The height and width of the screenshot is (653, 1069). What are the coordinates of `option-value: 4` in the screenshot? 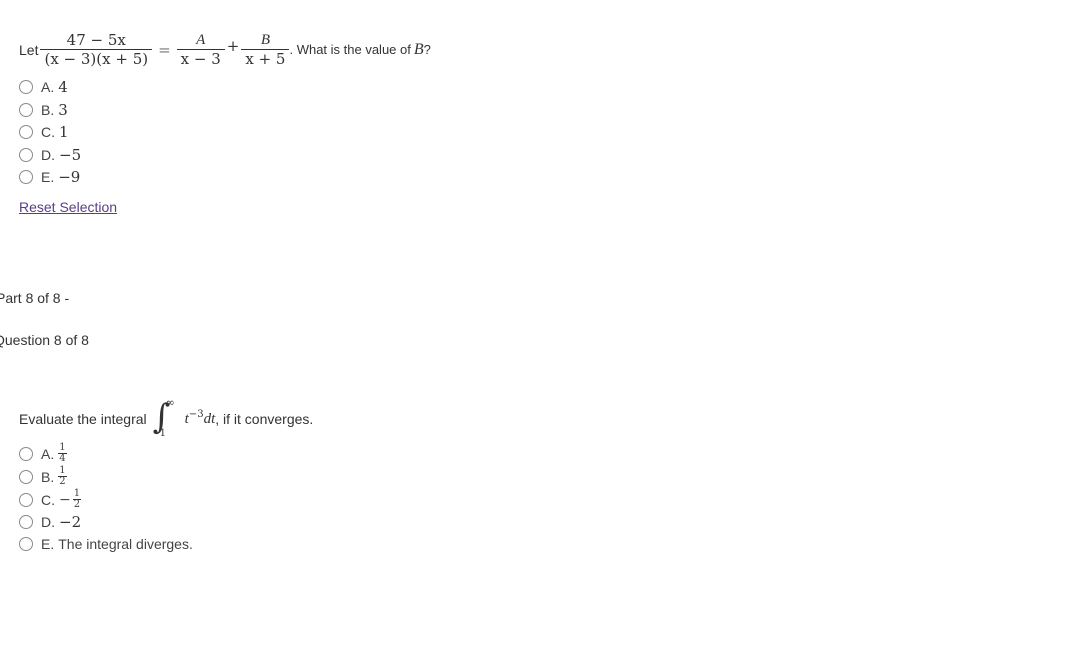 It's located at (63, 87).